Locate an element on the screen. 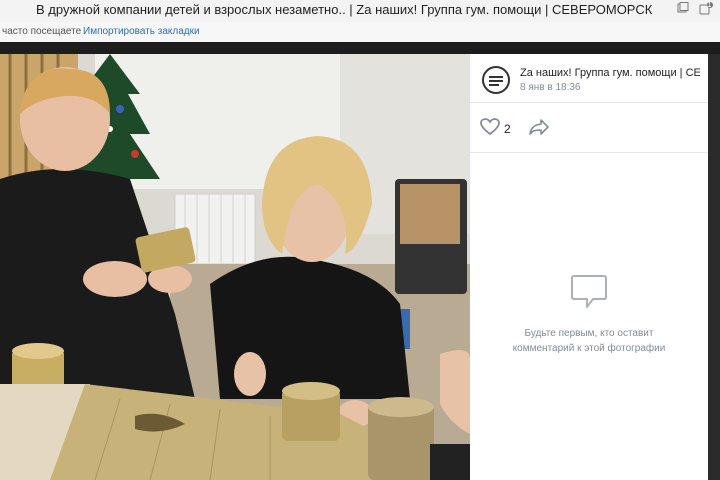  group-avatar is located at coordinates (496, 80).